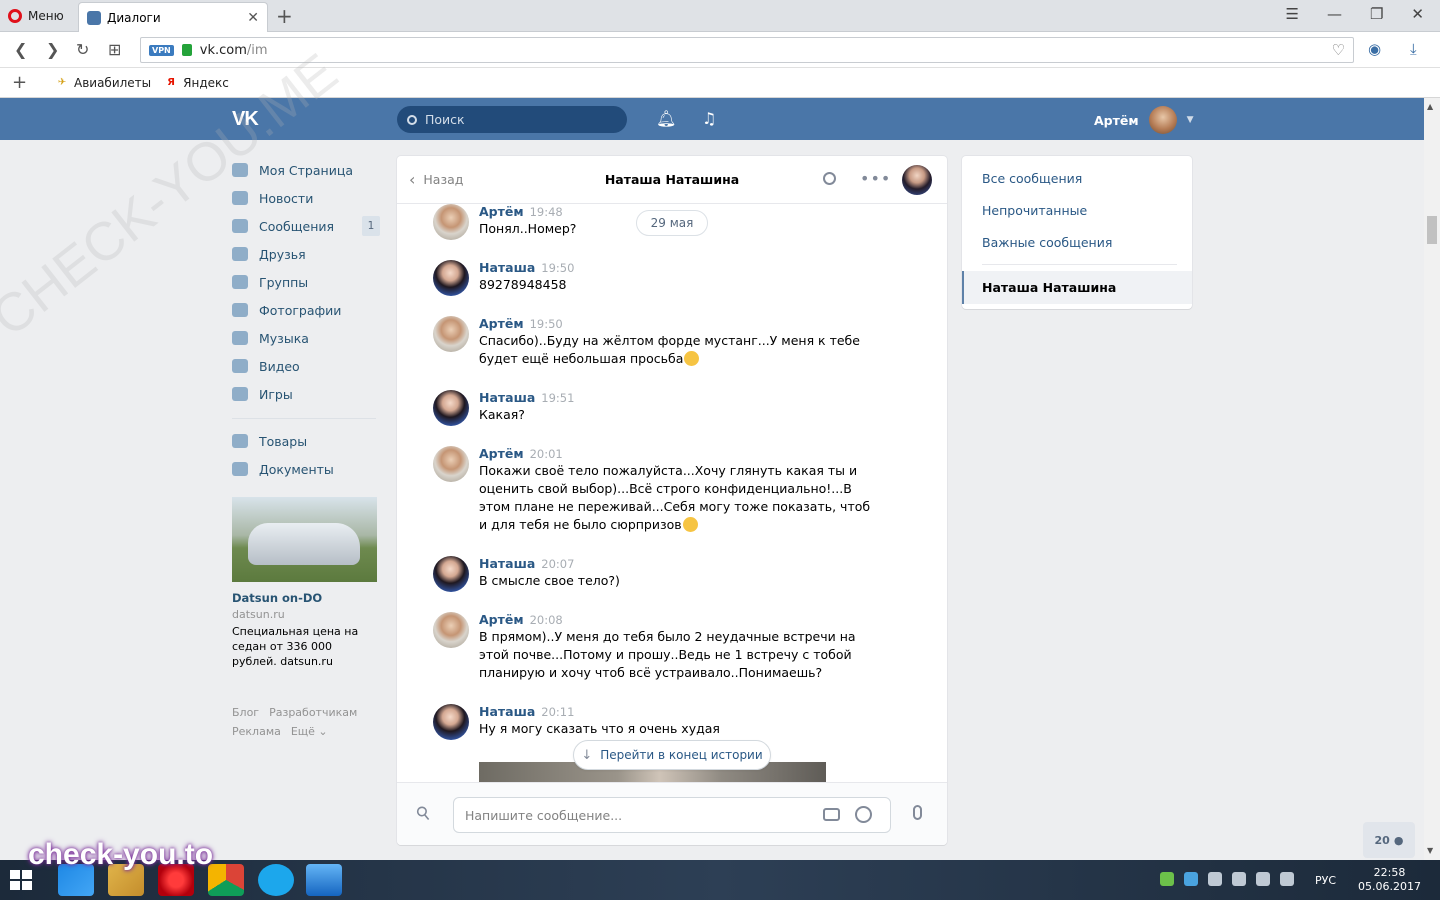  What do you see at coordinates (226, 880) in the screenshot?
I see `chrome-icon` at bounding box center [226, 880].